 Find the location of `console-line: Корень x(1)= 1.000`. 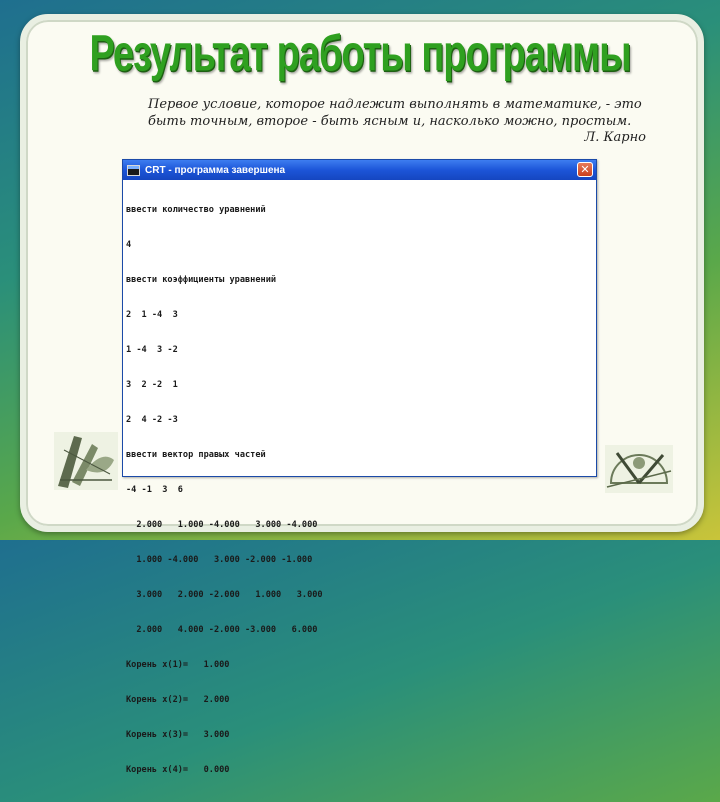

console-line: Корень x(1)= 1.000 is located at coordinates (178, 664).